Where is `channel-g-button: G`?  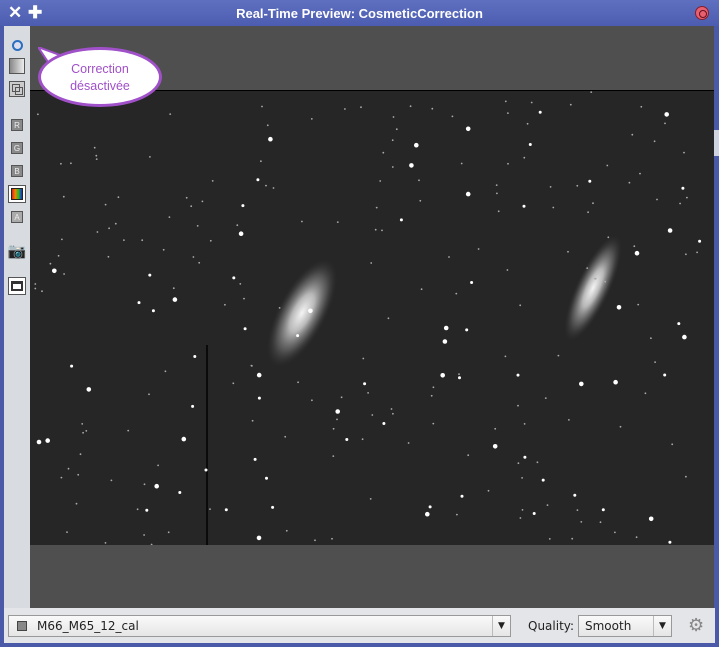
channel-g-button: G is located at coordinates (17, 148).